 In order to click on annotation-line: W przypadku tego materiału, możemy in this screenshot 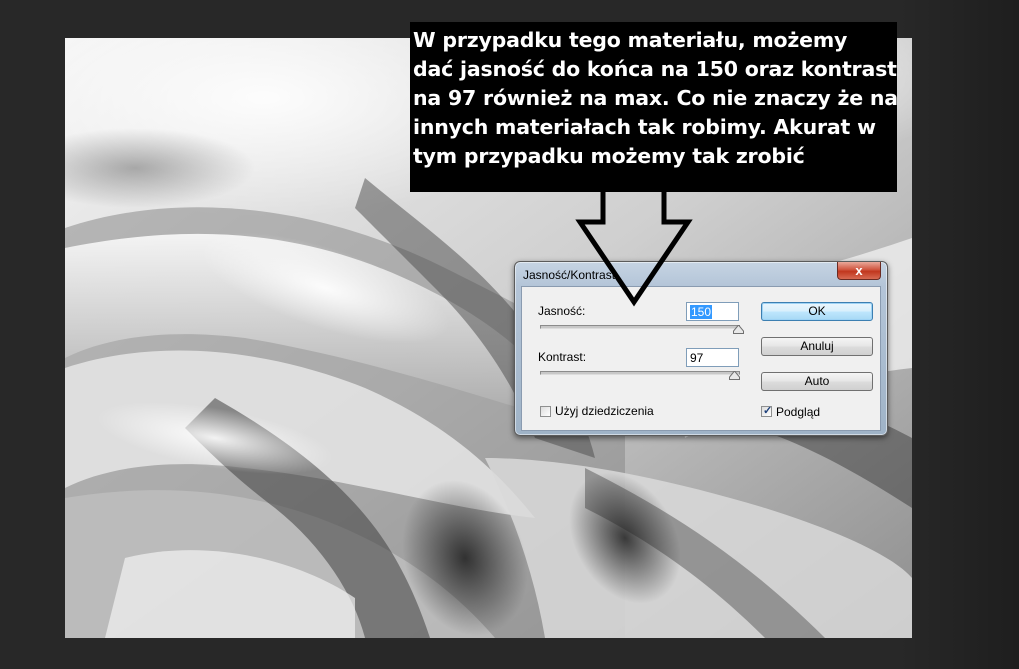, I will do `click(630, 40)`.